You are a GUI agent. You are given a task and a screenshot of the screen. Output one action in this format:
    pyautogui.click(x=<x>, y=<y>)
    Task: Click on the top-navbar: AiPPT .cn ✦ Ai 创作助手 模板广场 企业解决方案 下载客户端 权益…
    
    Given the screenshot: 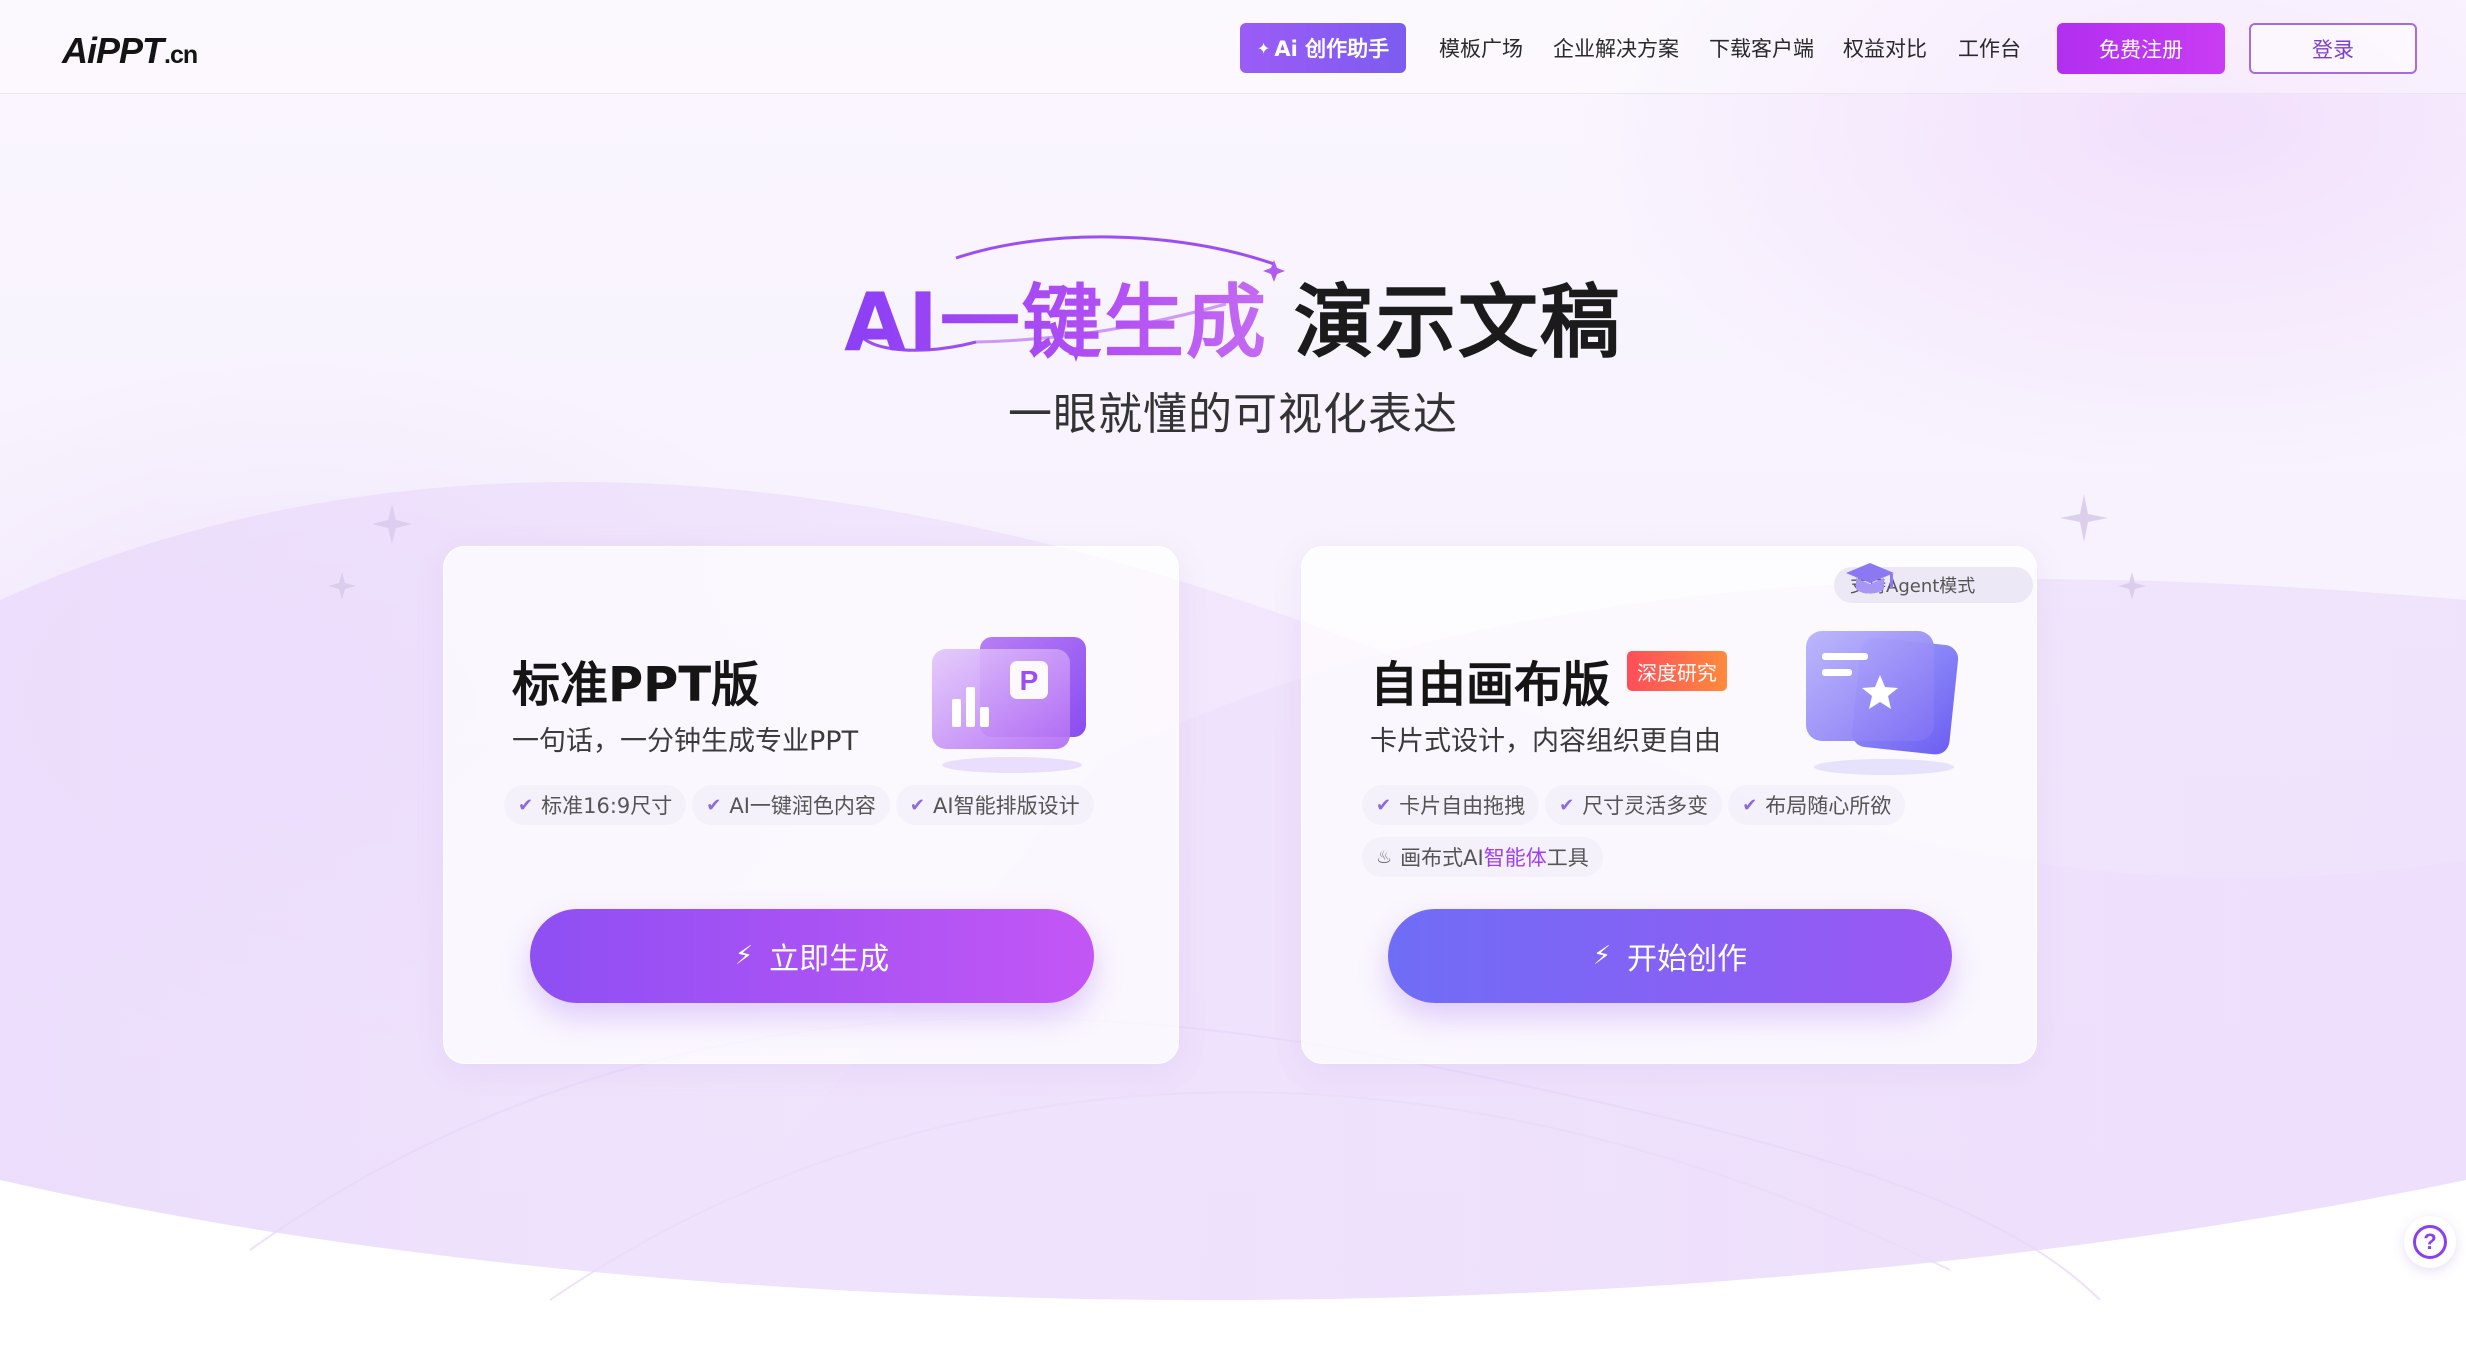 What is the action you would take?
    pyautogui.click(x=1233, y=47)
    